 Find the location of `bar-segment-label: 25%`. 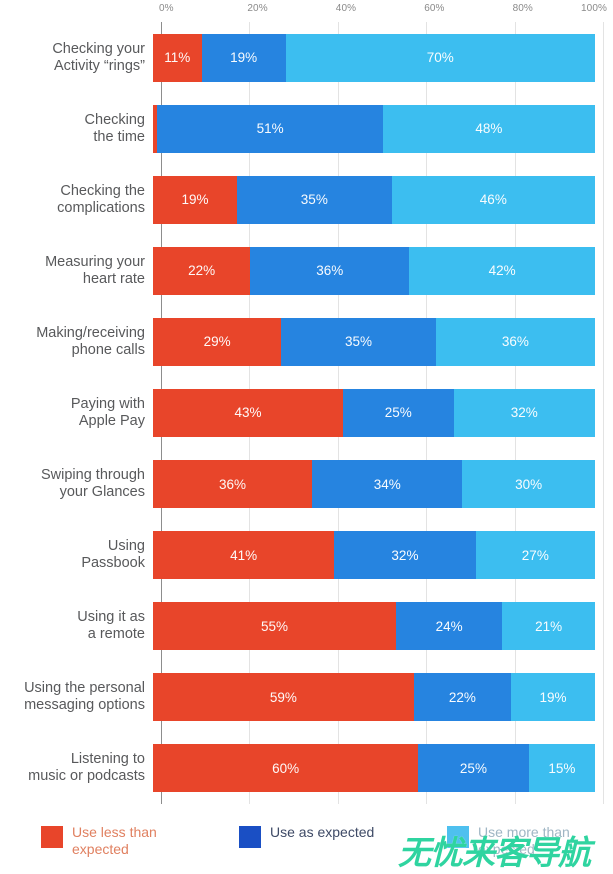

bar-segment-label: 25% is located at coordinates (398, 413).